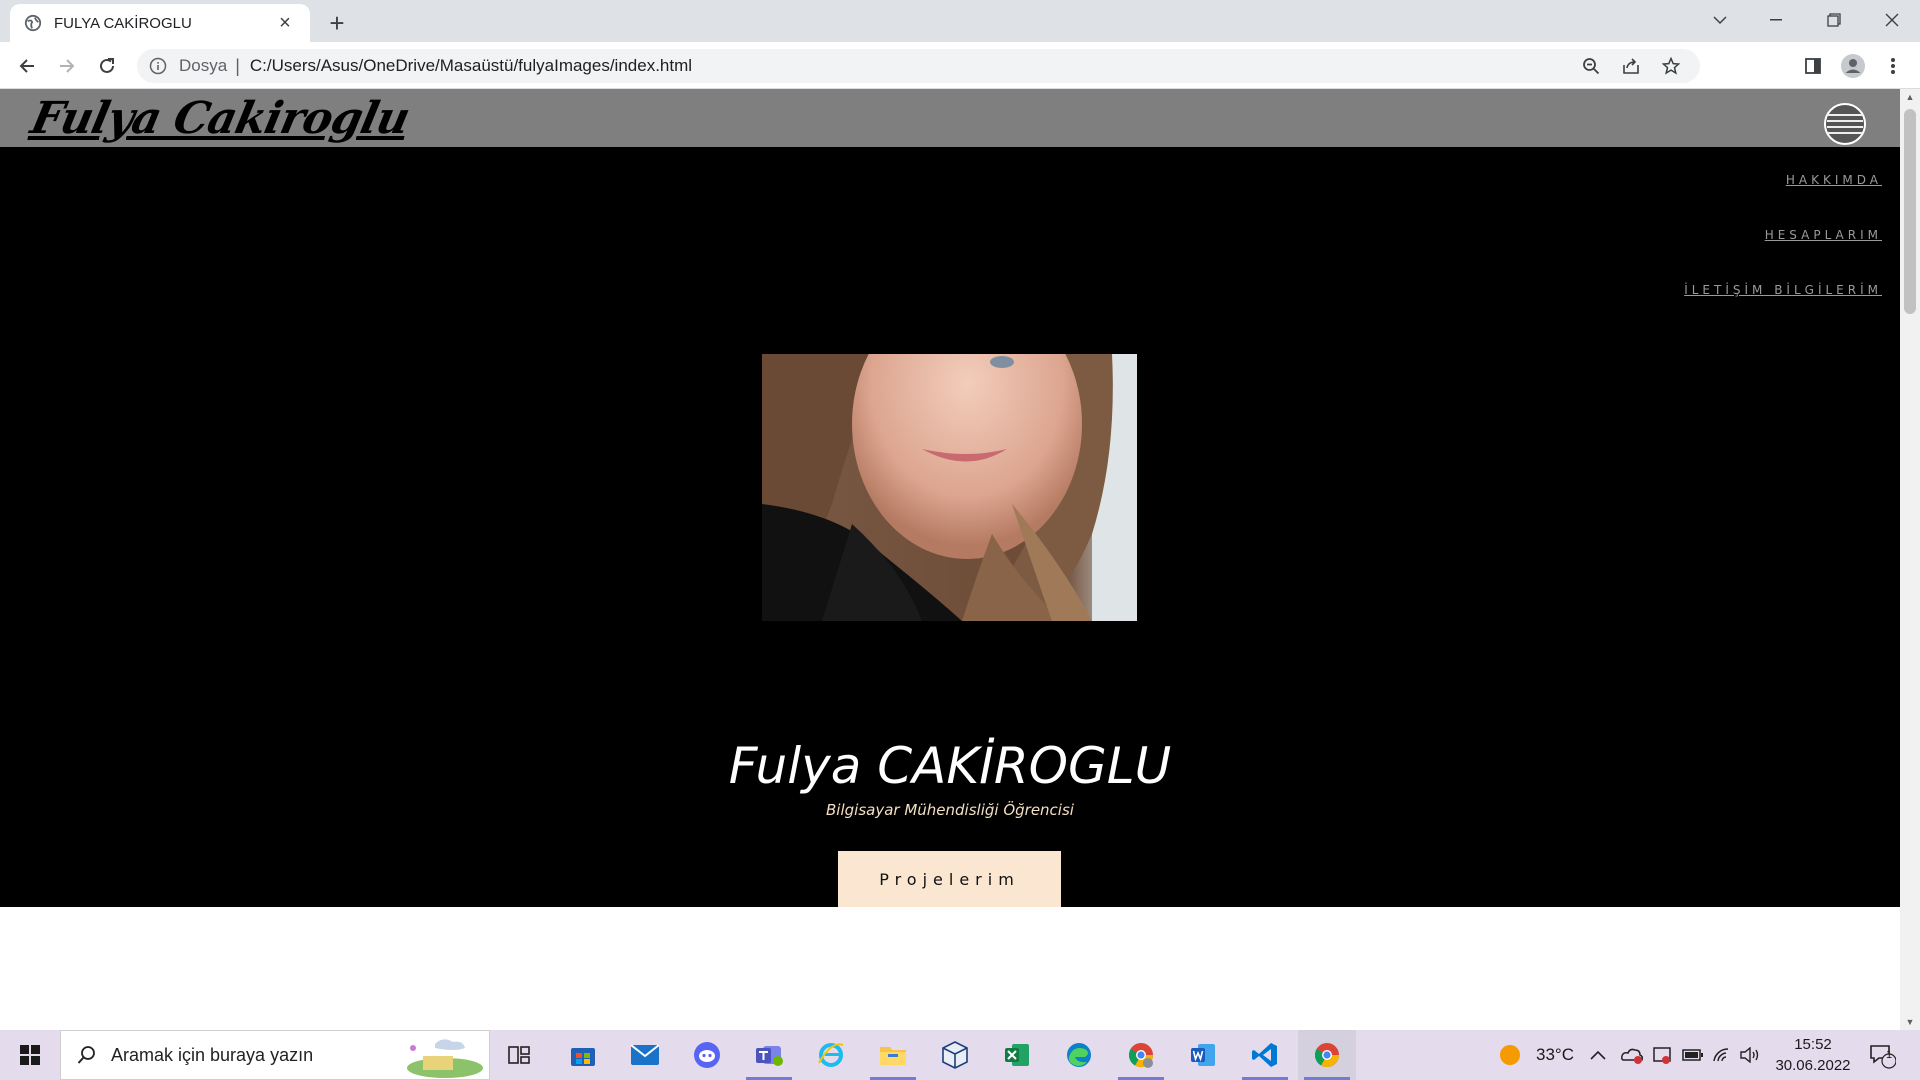 This screenshot has height=1080, width=1920. I want to click on vscode-icon, so click(1265, 1055).